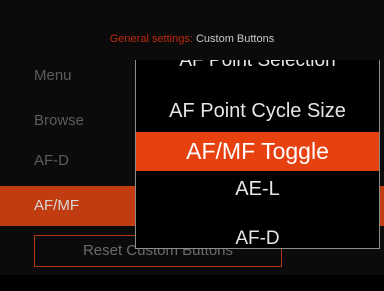 This screenshot has width=384, height=291. Describe the element at coordinates (257, 189) in the screenshot. I see `dropdown-option-ae-l: AE-L` at that location.